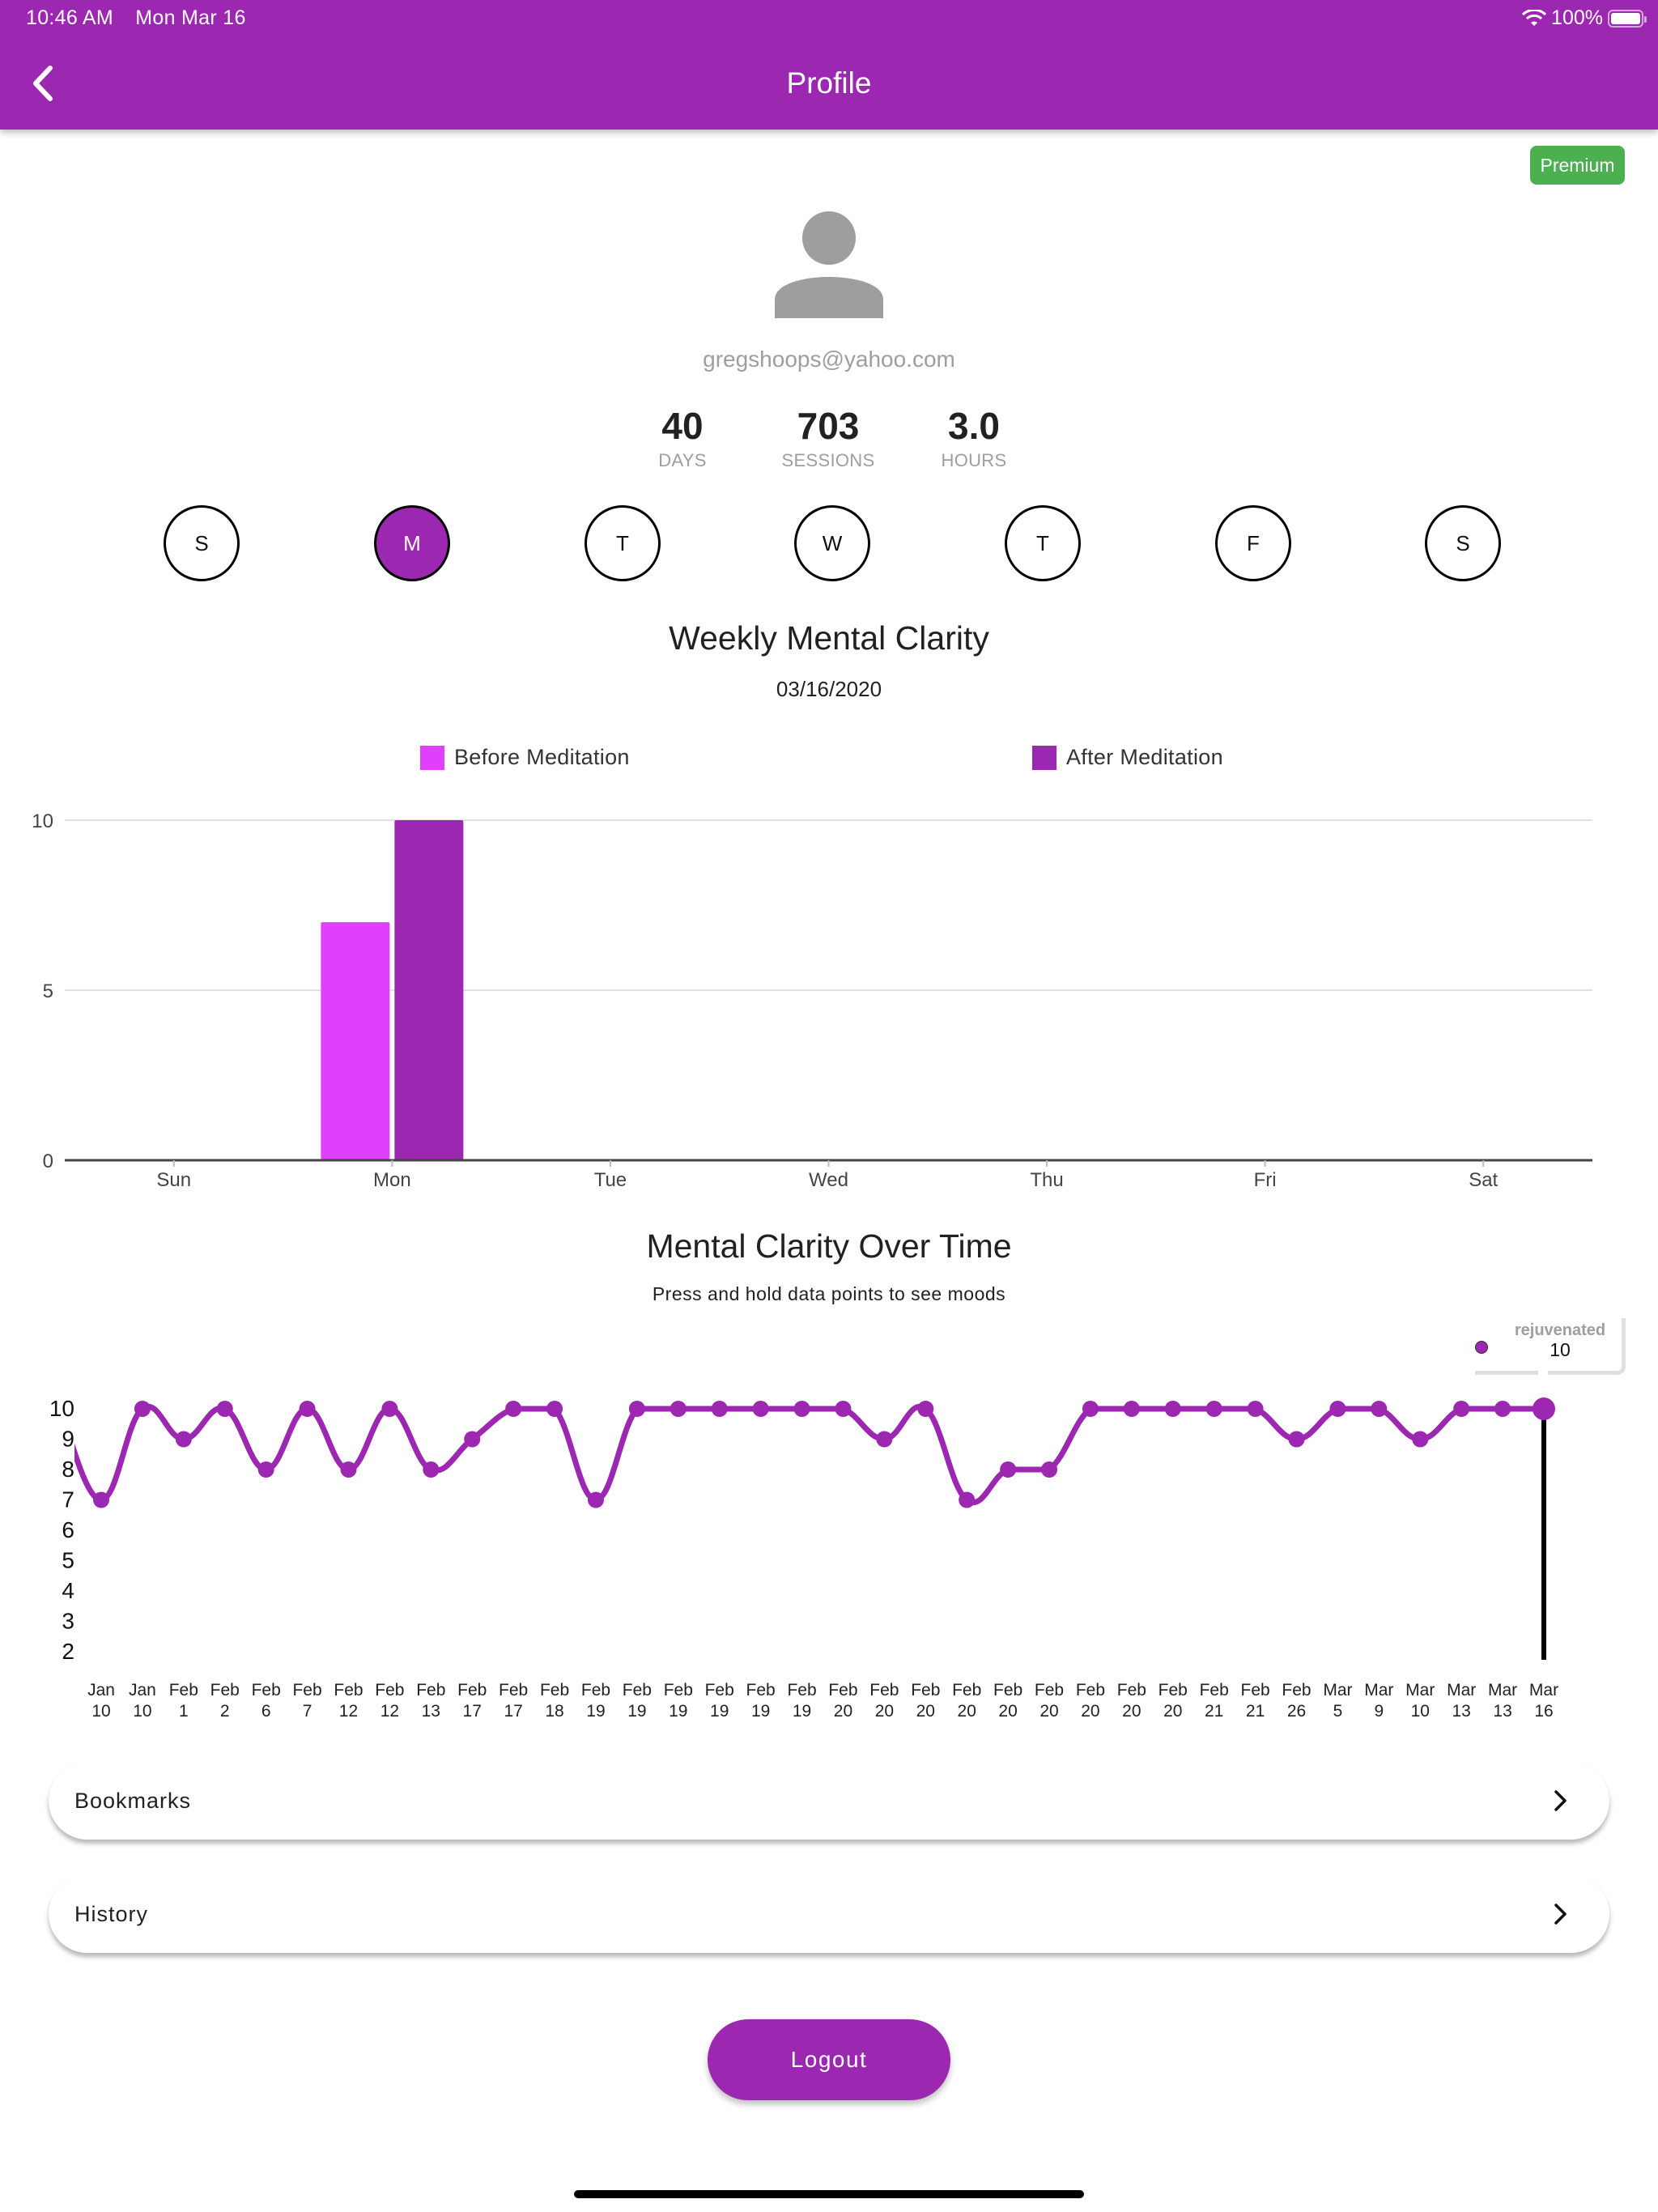 This screenshot has height=2212, width=1658. What do you see at coordinates (1253, 543) in the screenshot?
I see `day-button-fri: F` at bounding box center [1253, 543].